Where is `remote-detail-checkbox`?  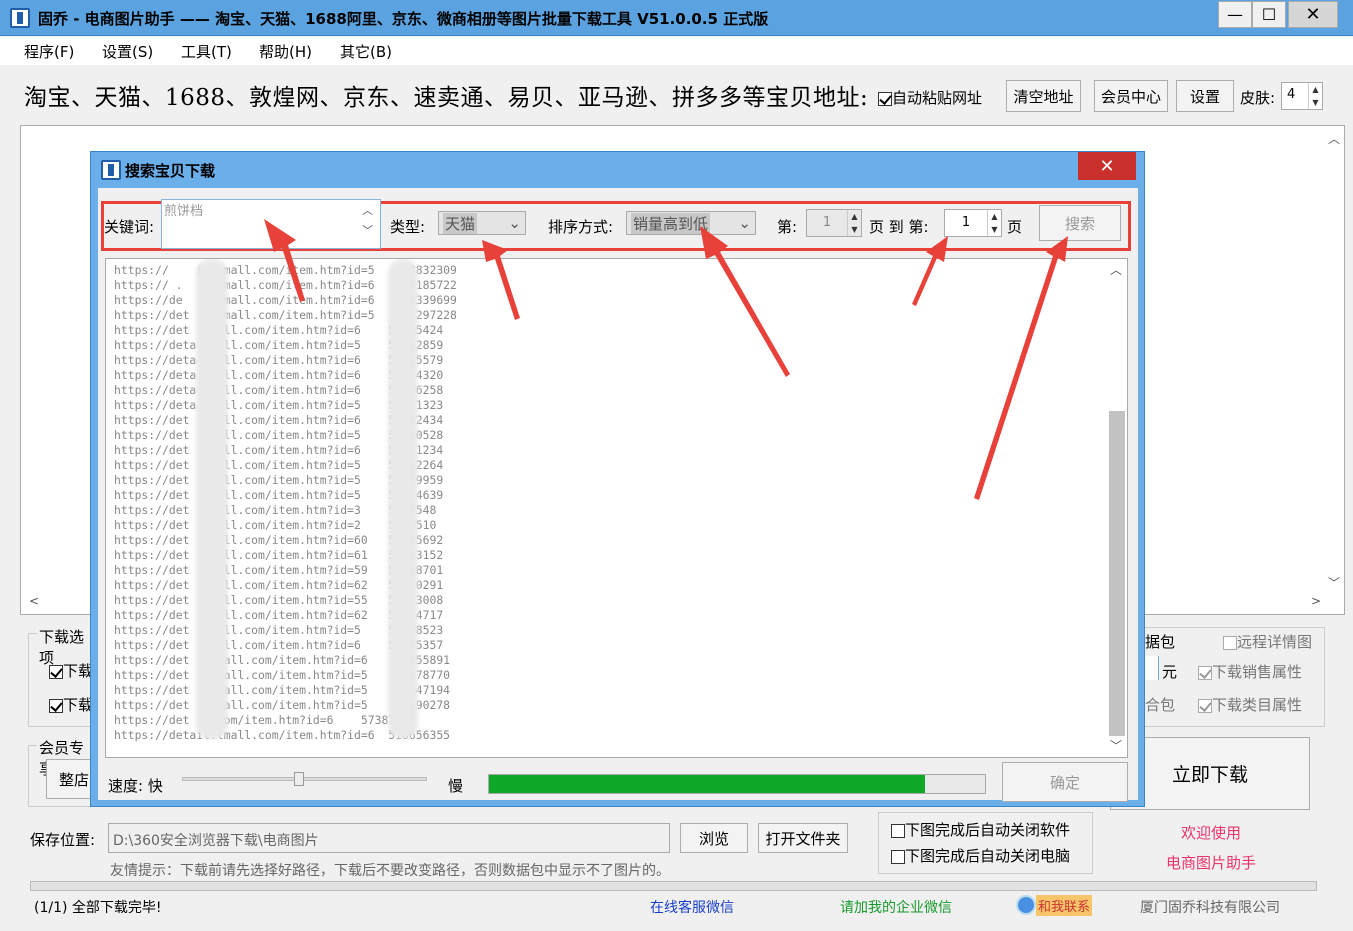 remote-detail-checkbox is located at coordinates (1230, 642).